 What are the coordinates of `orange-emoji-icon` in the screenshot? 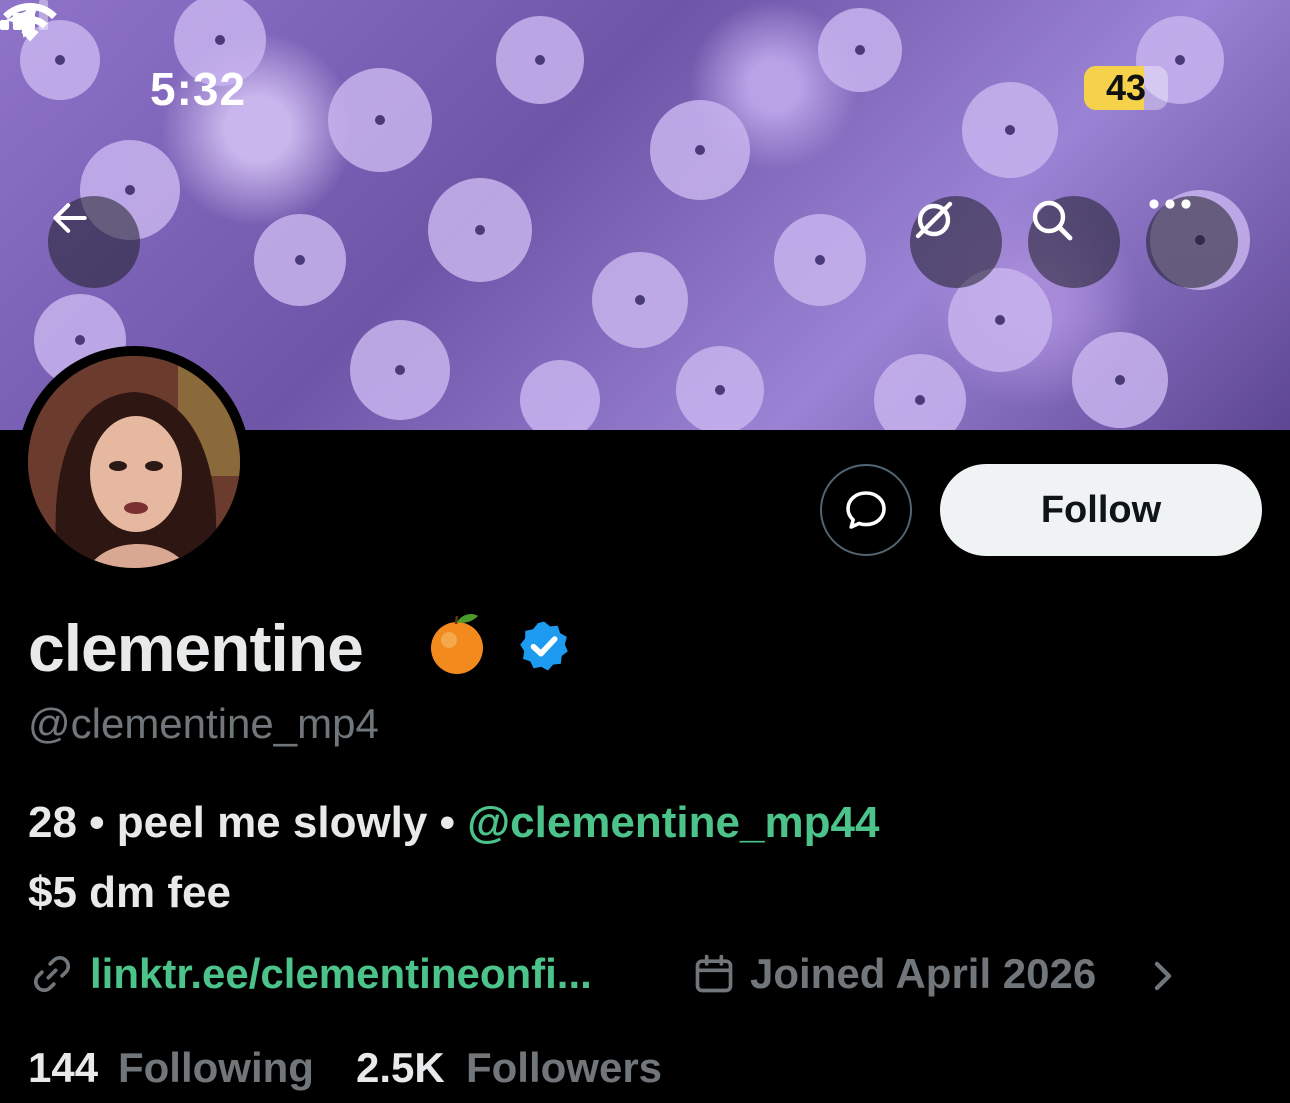 It's located at (457, 644).